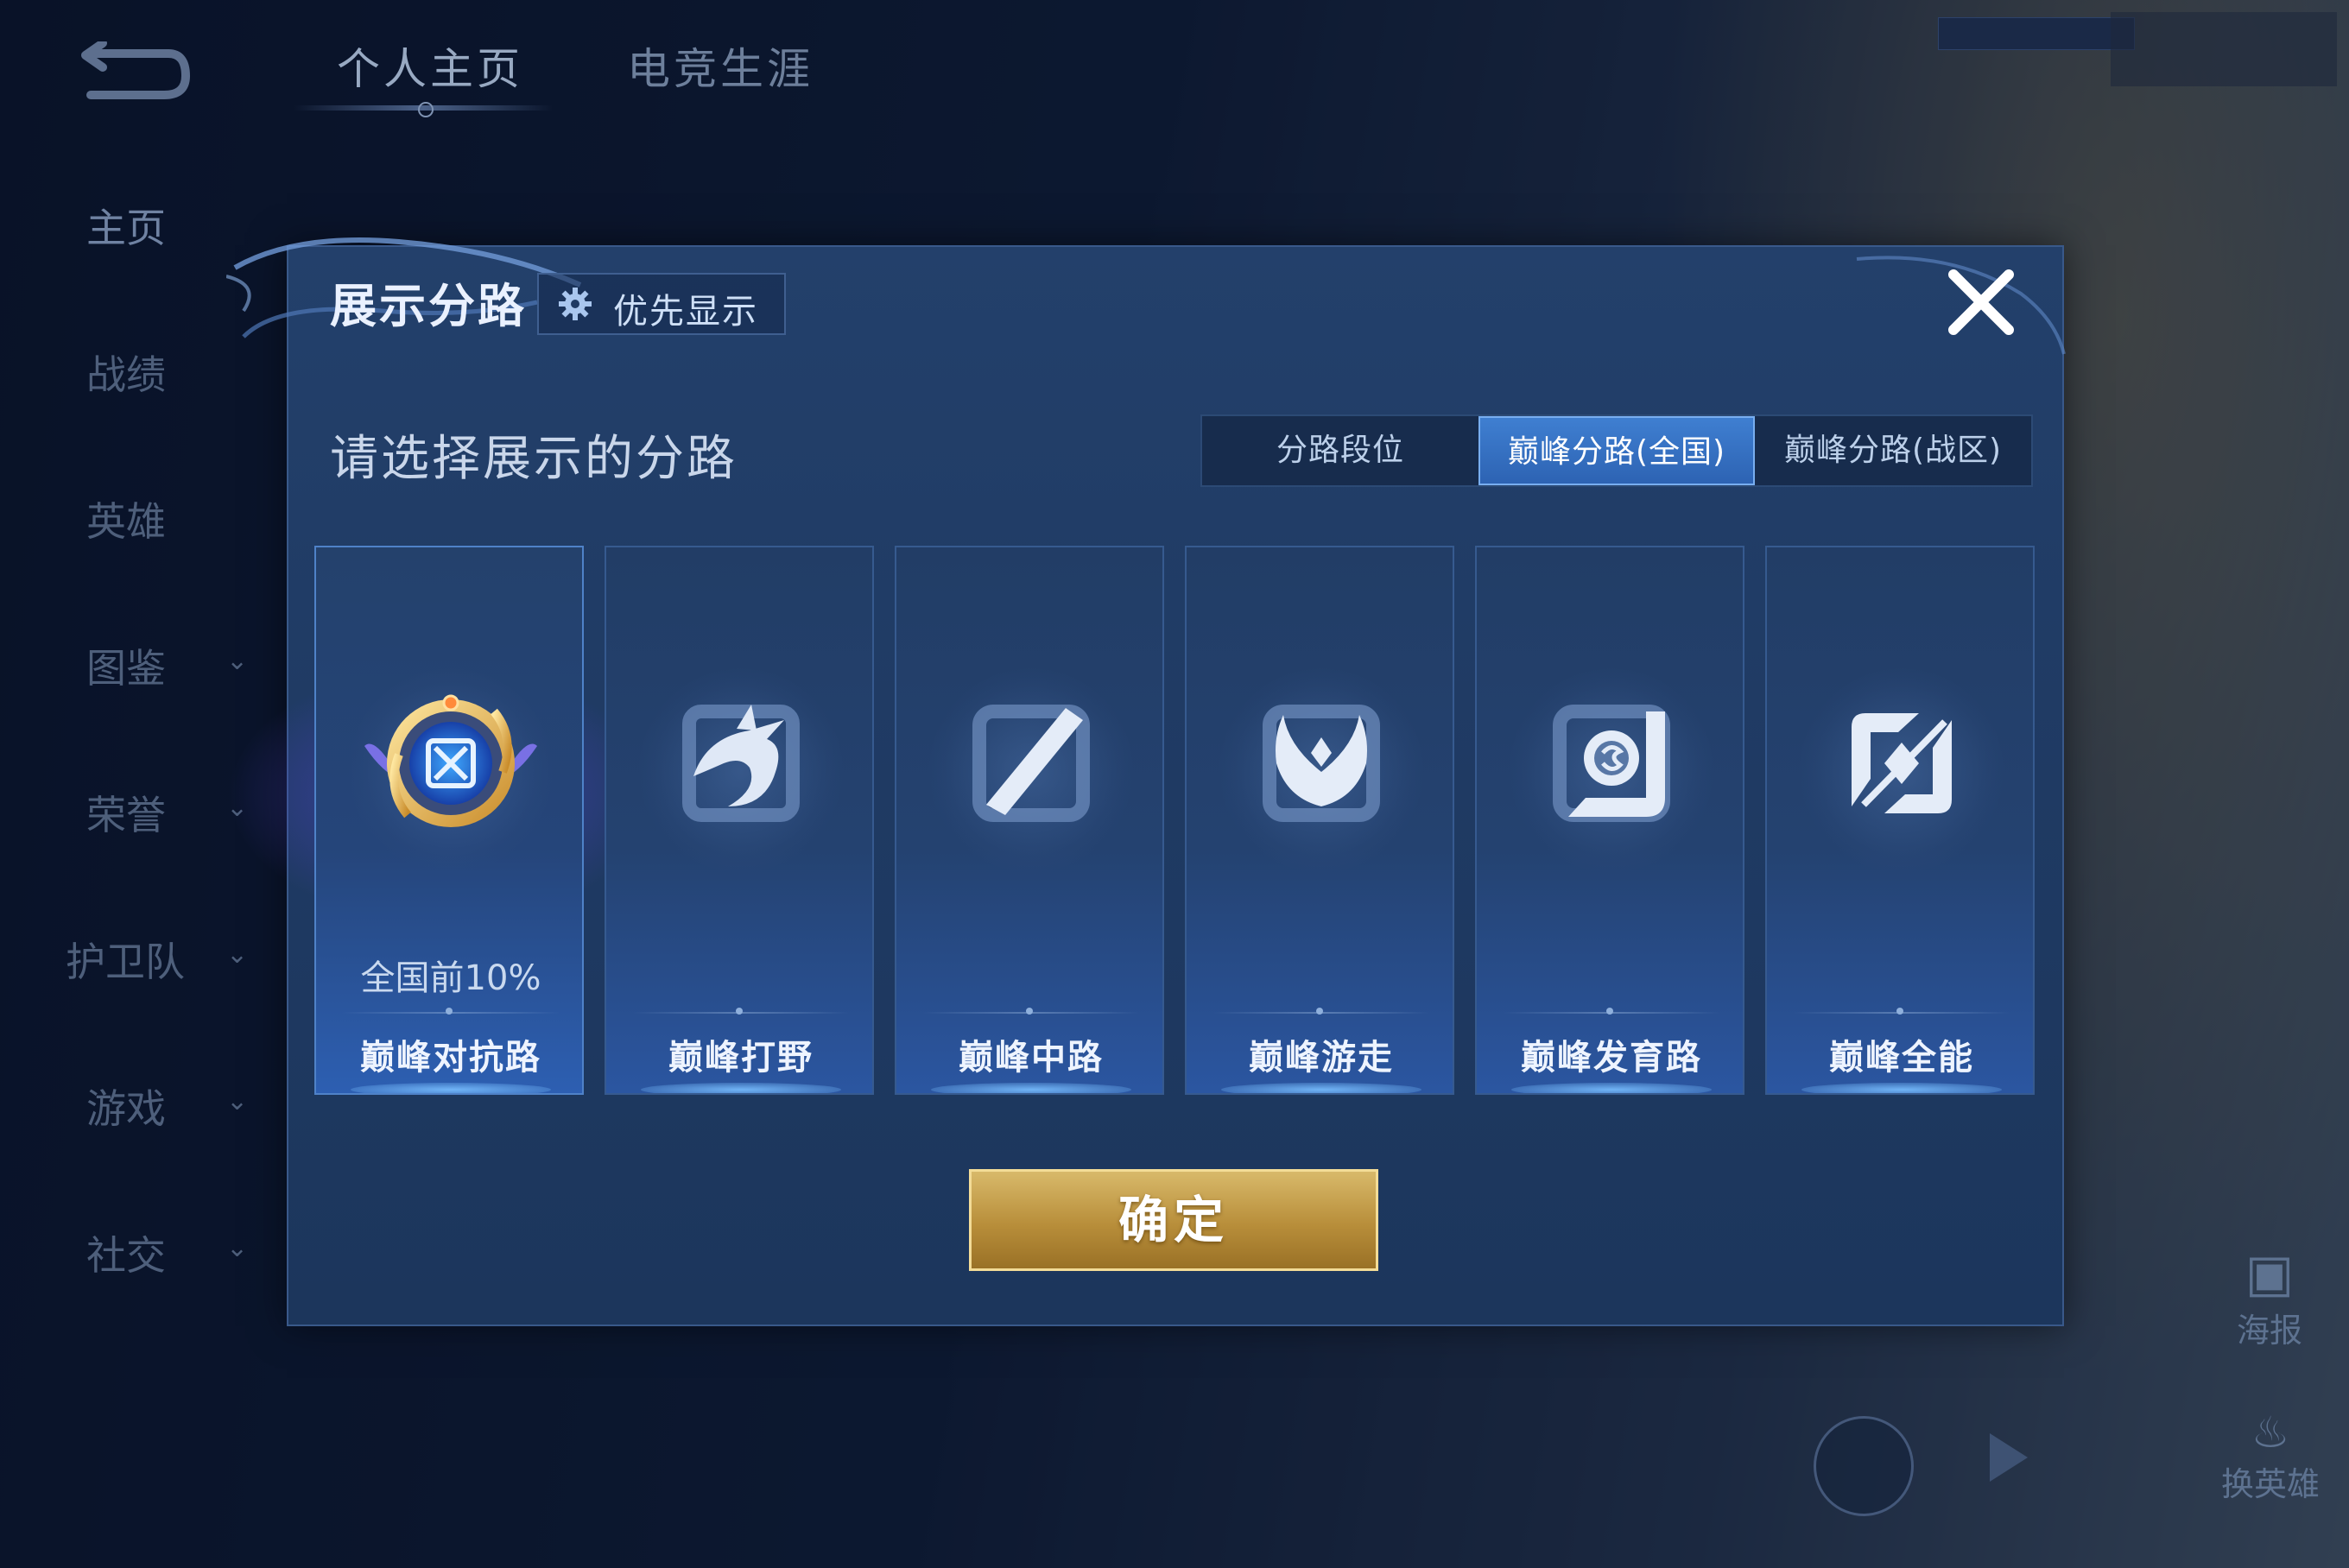 The width and height of the screenshot is (2349, 1568). Describe the element at coordinates (428, 306) in the screenshot. I see `dialog-title: 展示分路` at that location.